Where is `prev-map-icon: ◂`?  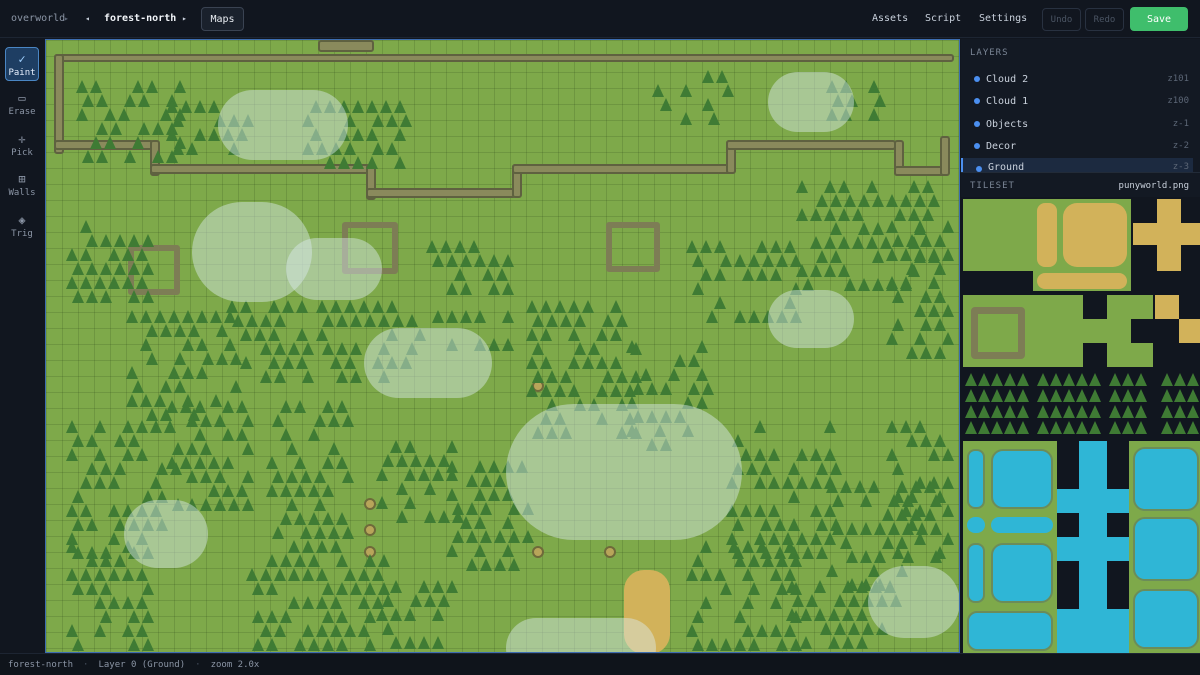 prev-map-icon: ◂ is located at coordinates (87, 18).